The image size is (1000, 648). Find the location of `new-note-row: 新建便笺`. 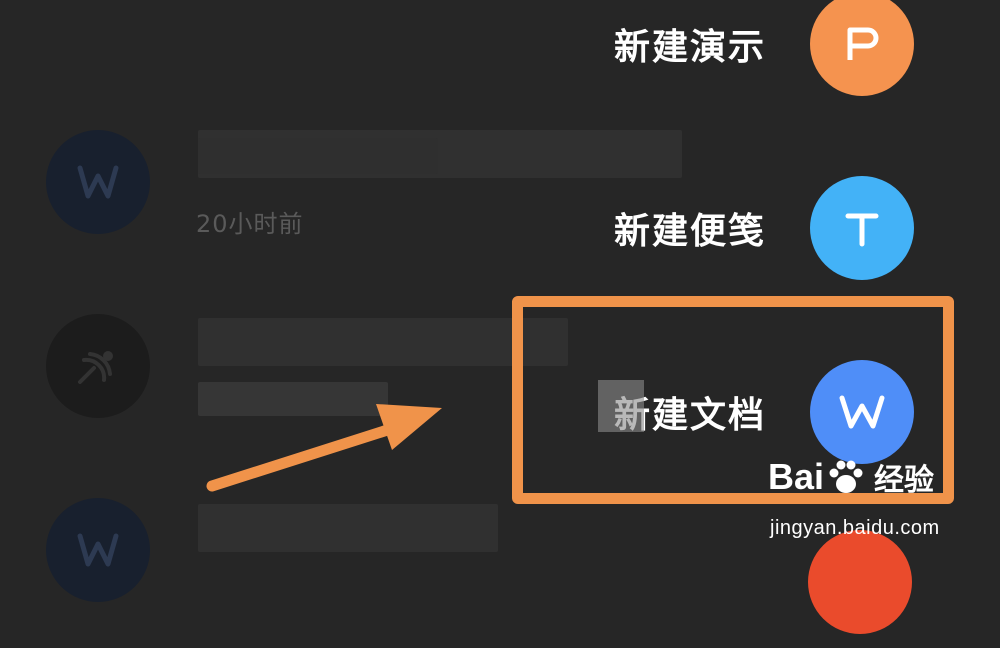

new-note-row: 新建便笺 is located at coordinates (764, 228).